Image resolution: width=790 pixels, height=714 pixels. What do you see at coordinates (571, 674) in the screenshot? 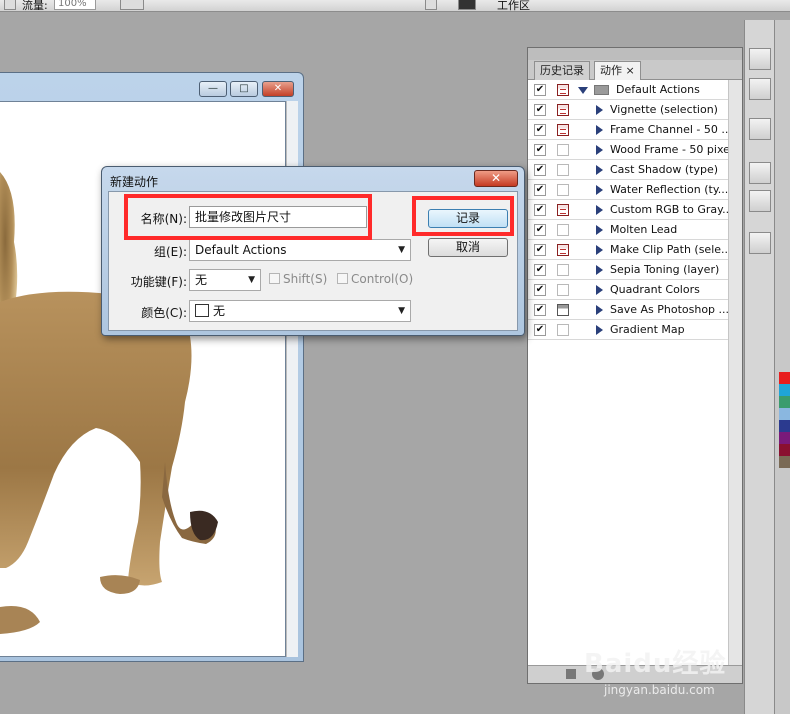
I see `stop-icon` at bounding box center [571, 674].